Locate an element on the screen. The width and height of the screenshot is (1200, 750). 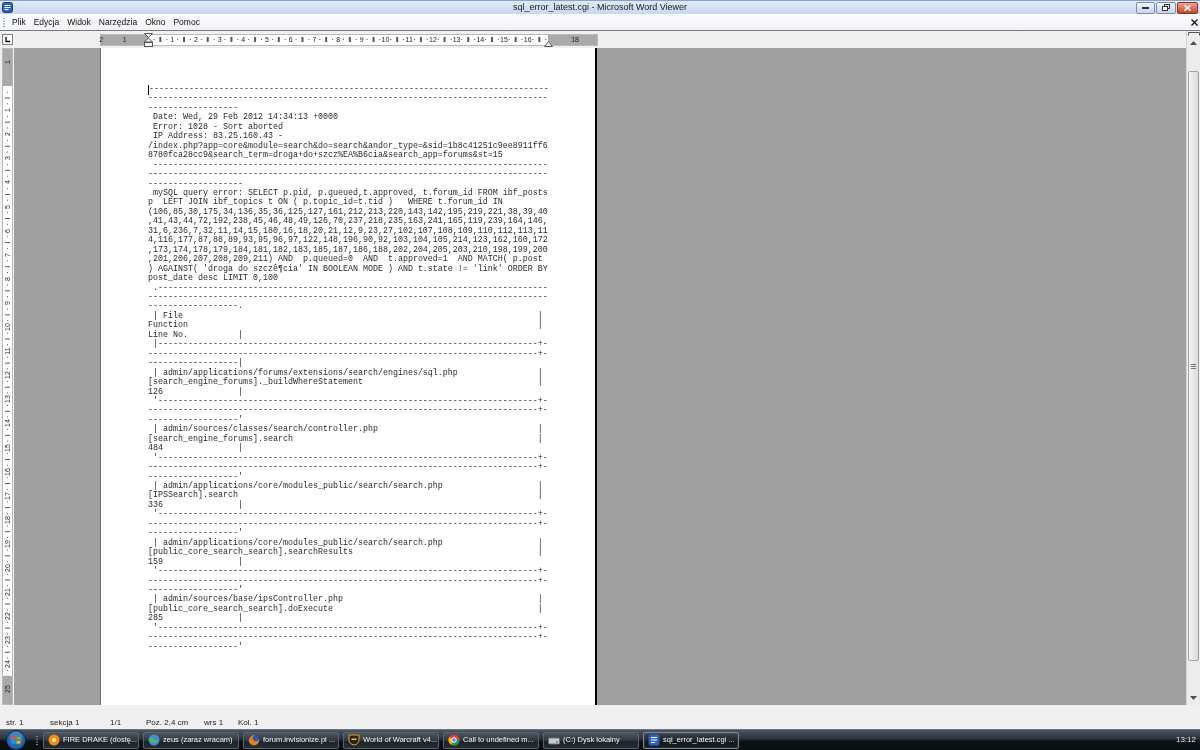
document-line: ------------------| is located at coordinates (195, 364).